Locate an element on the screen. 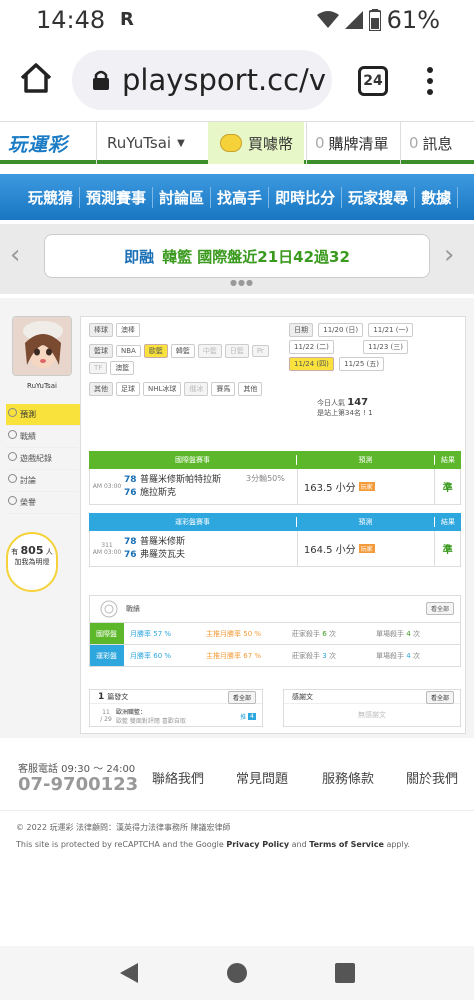  site-logo: 玩運彩 is located at coordinates (38, 143).